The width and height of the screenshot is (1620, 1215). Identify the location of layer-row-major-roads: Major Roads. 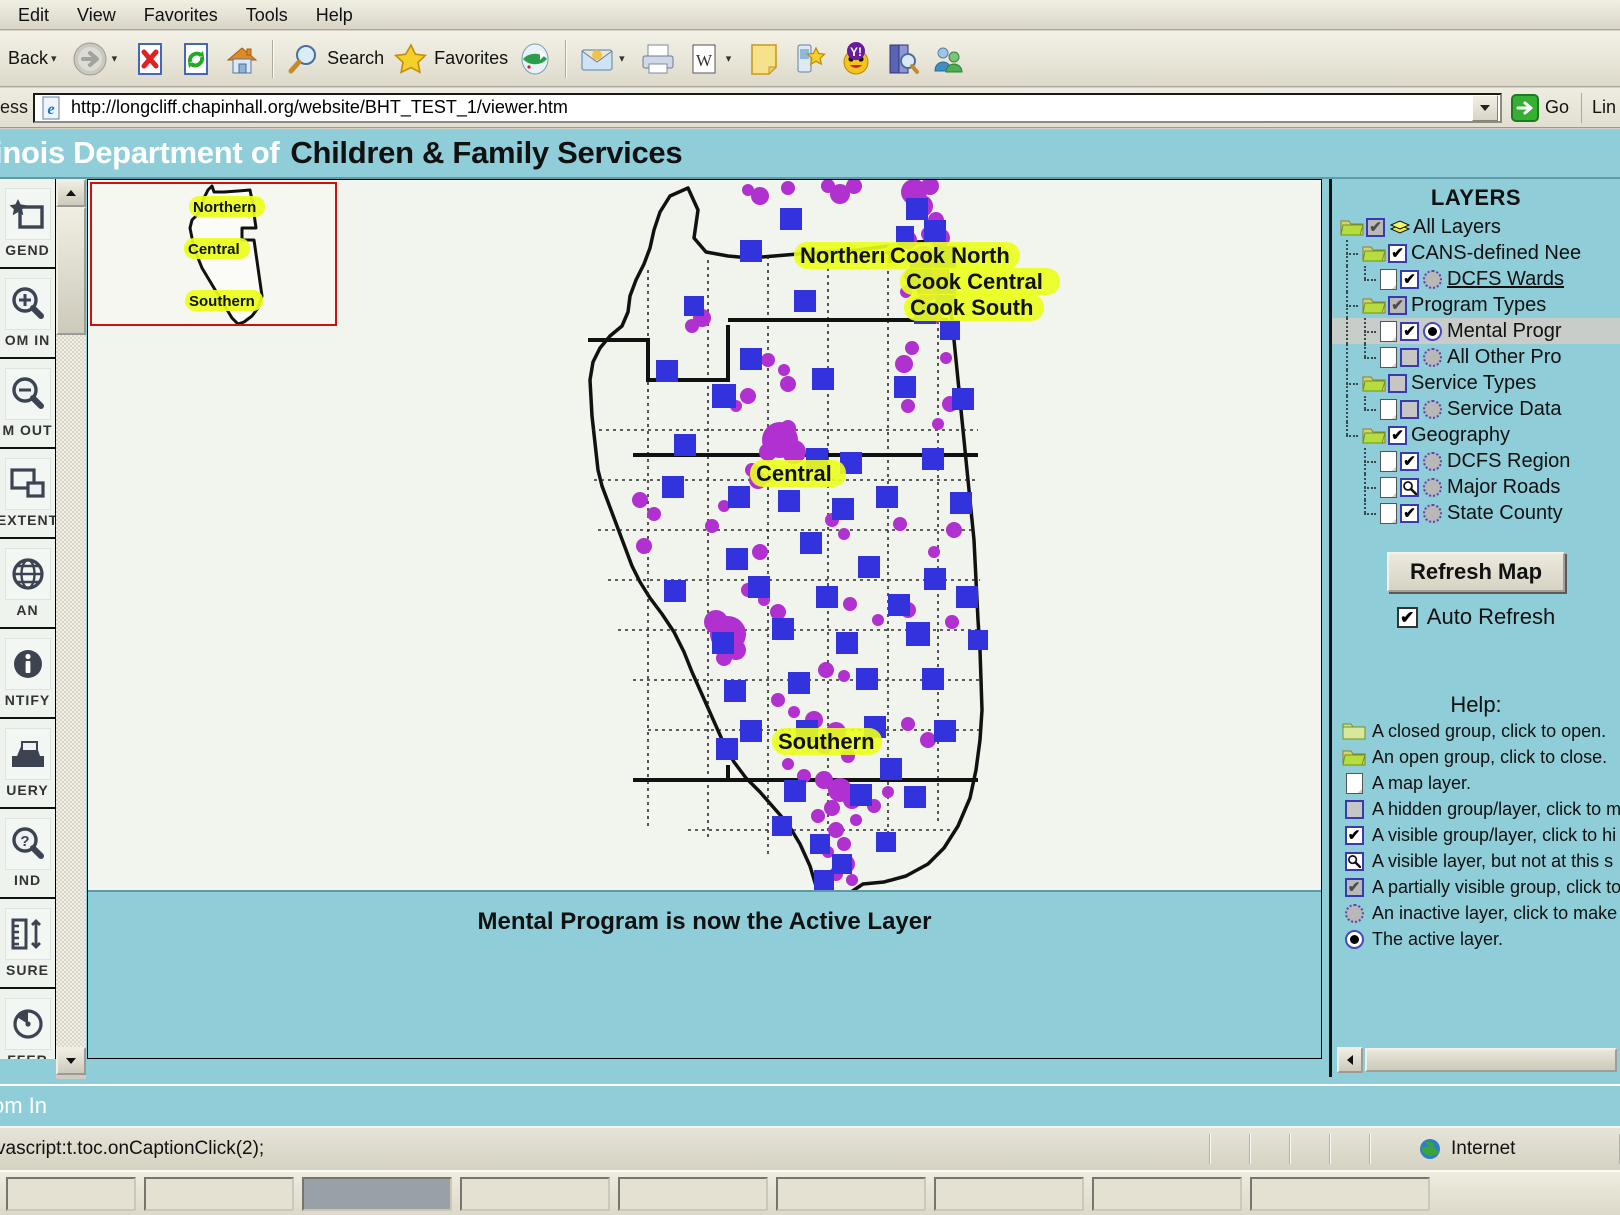
(1476, 487).